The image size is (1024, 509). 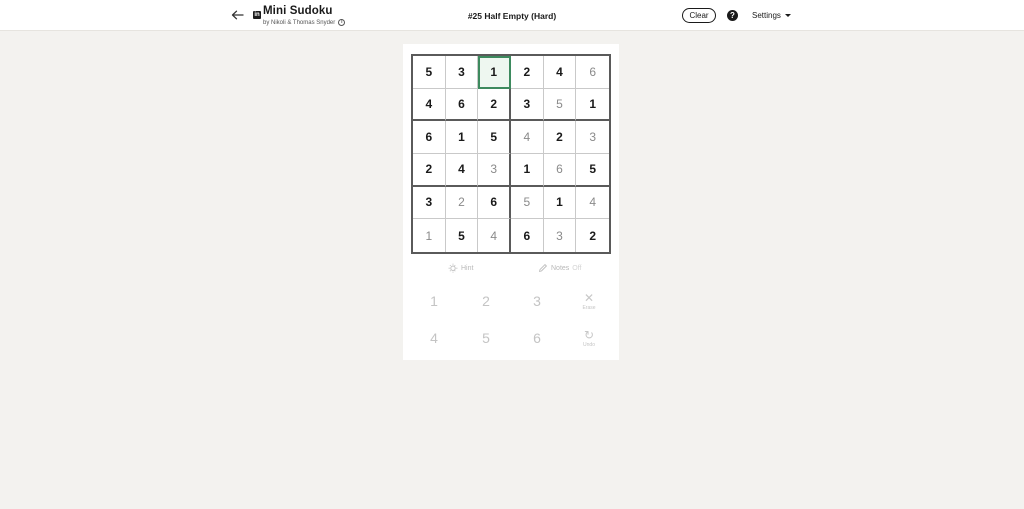 I want to click on tool-row: Hint Notes Off, so click(x=511, y=270).